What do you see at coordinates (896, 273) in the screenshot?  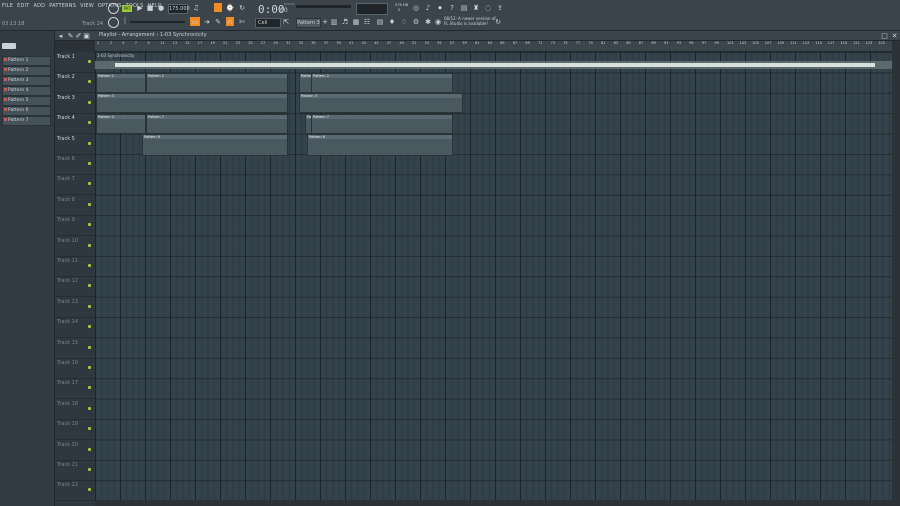 I see `vertical-scrollbar` at bounding box center [896, 273].